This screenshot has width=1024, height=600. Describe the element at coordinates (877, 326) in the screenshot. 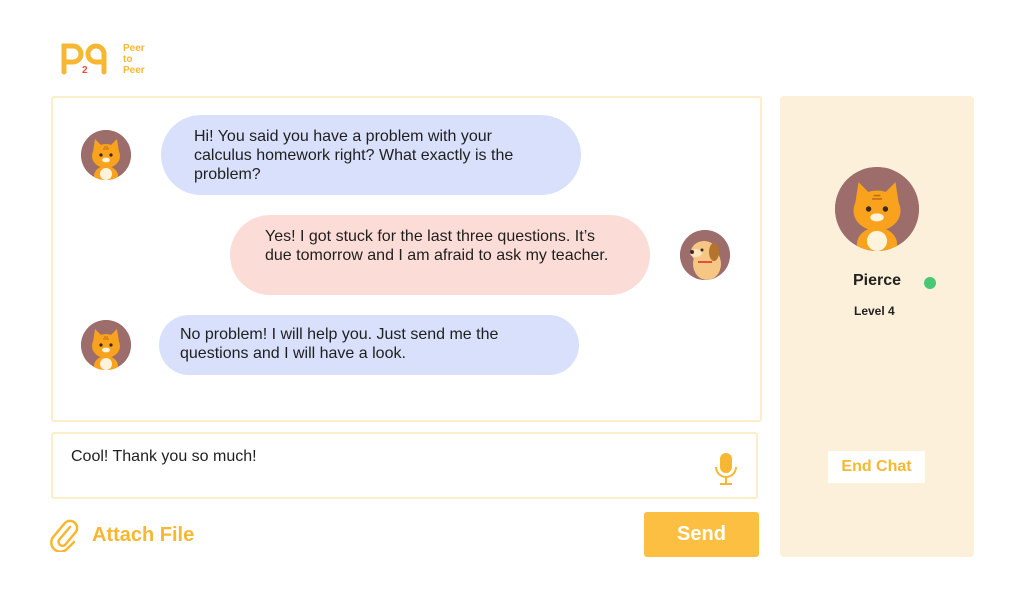

I see `profile-panel: Pierce Level 4 End Chat` at that location.